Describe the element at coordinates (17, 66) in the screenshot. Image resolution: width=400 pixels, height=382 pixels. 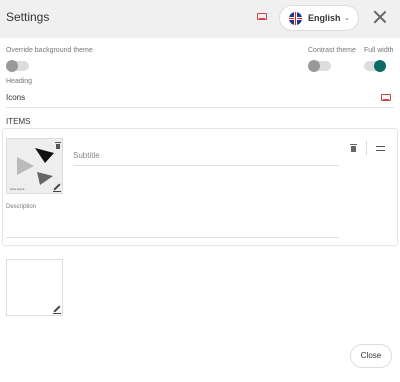
I see `override-background-toggle` at that location.